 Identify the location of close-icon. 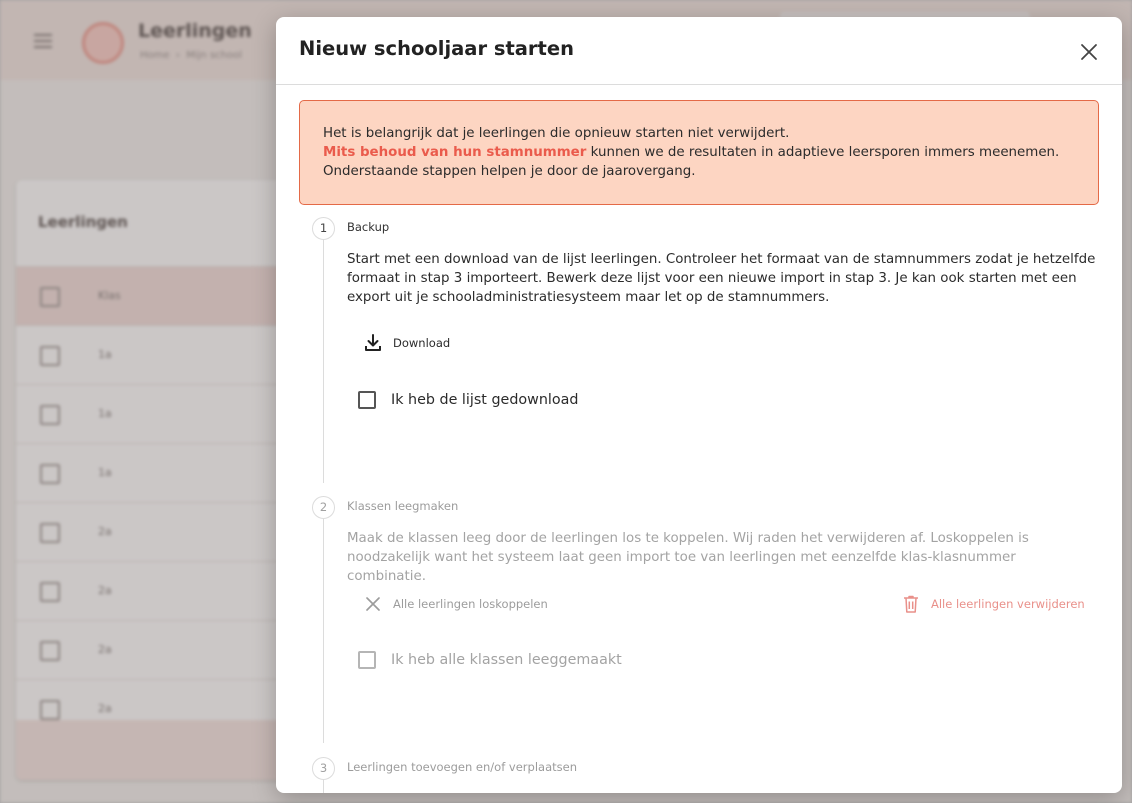
(1089, 52).